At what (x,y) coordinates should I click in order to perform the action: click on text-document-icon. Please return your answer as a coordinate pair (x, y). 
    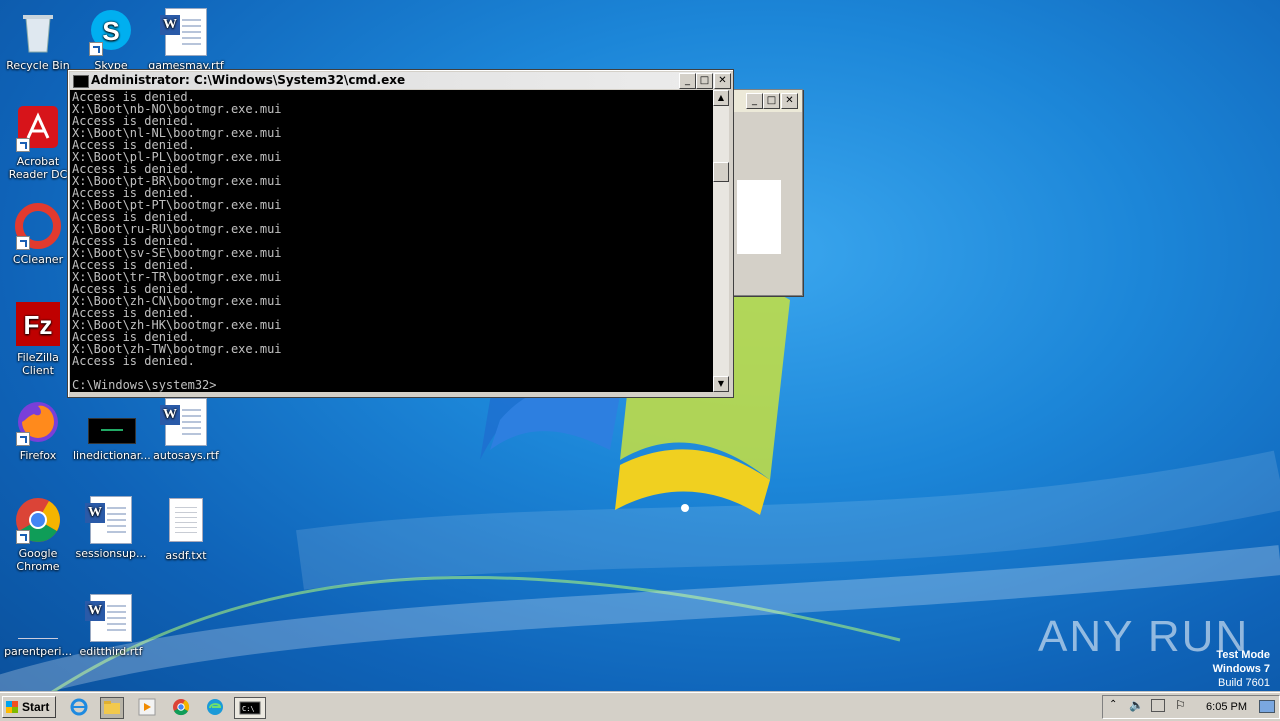
    Looking at the image, I should click on (186, 522).